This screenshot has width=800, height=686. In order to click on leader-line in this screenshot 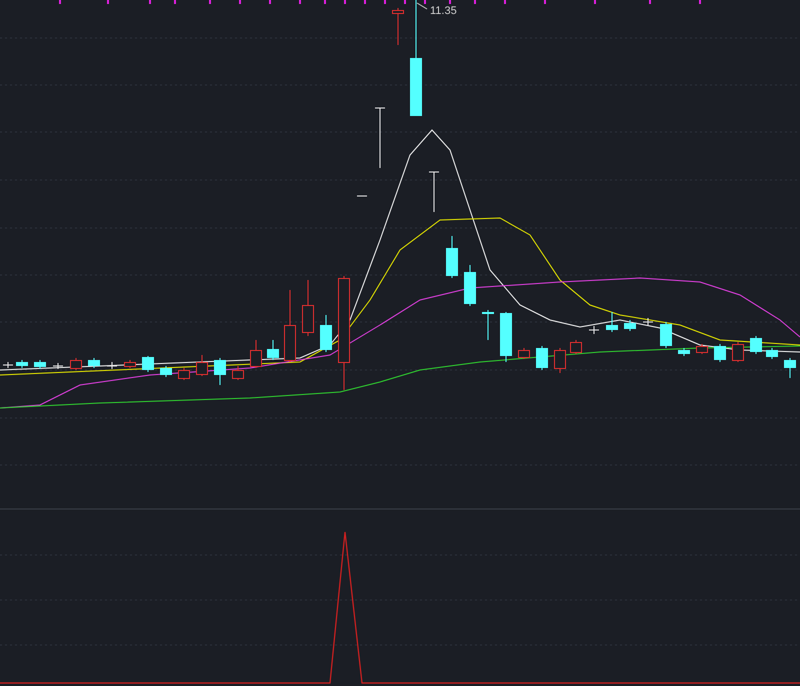, I will do `click(422, 6)`.